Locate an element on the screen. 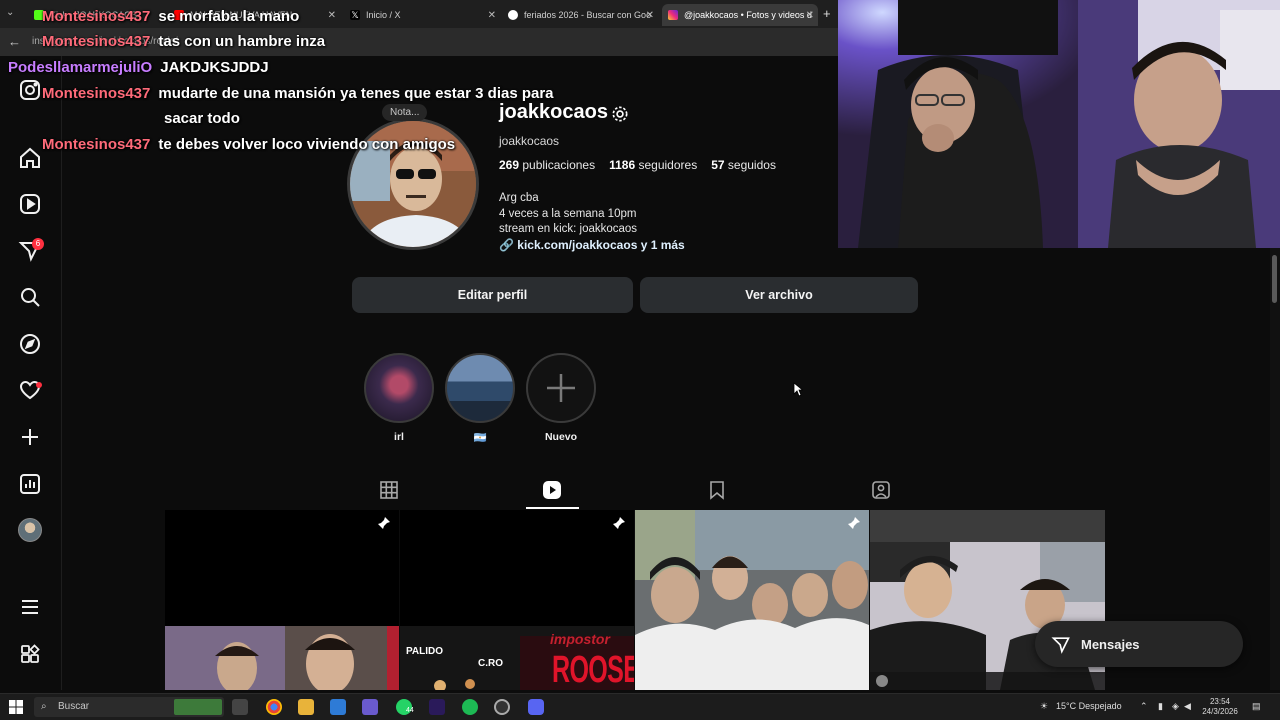 The image size is (1280, 720). reel-overlay-text: PALIDO is located at coordinates (425, 651).